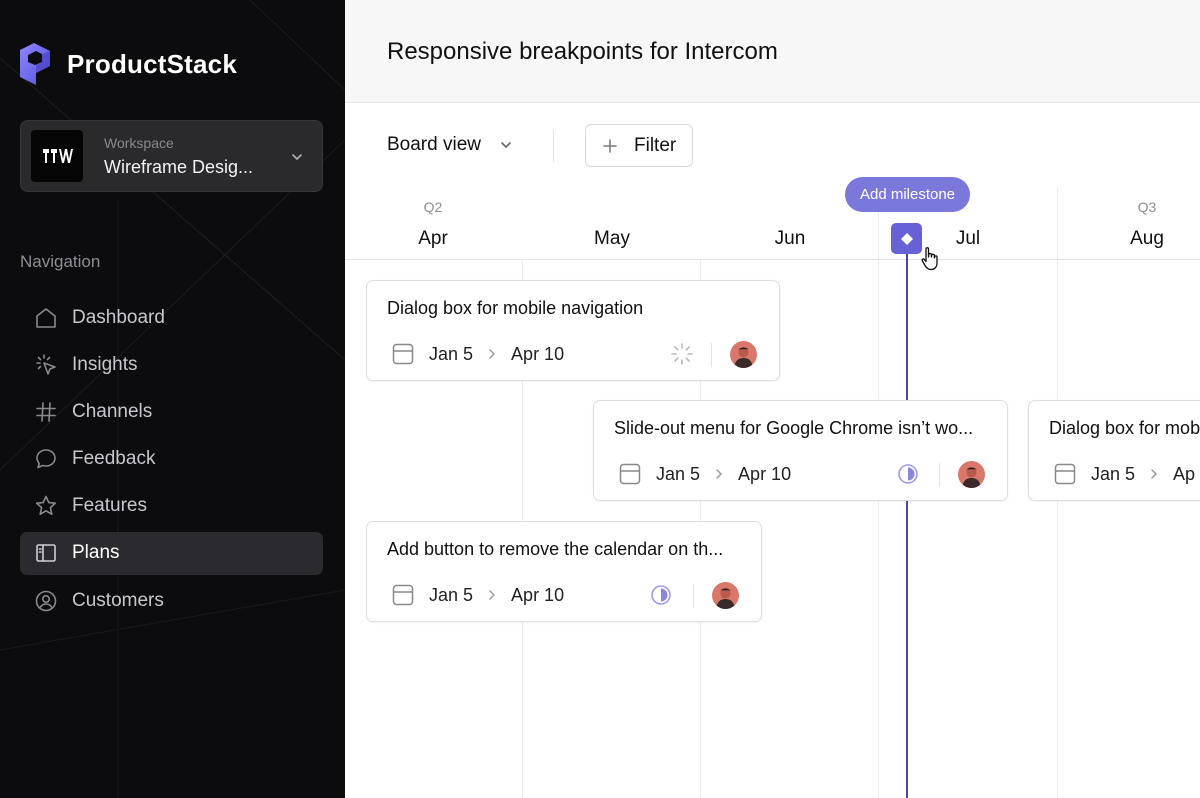 The height and width of the screenshot is (798, 1200). Describe the element at coordinates (1147, 207) in the screenshot. I see `quarter-label: Q3` at that location.